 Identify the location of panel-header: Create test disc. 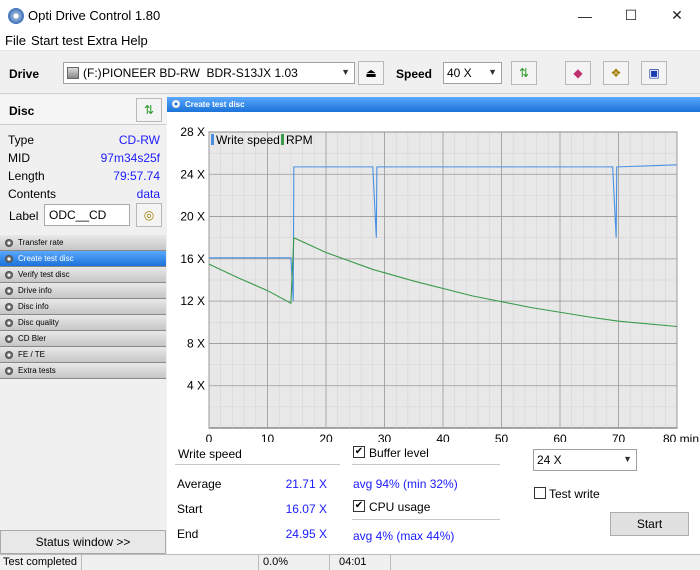
(433, 104).